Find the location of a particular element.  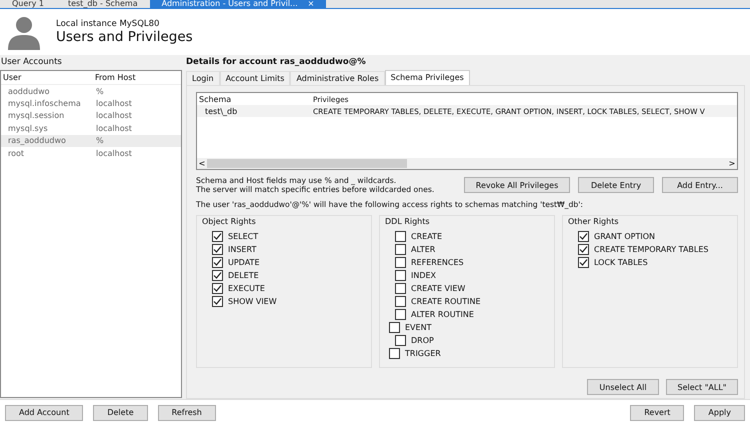

column-header: Schema is located at coordinates (252, 99).